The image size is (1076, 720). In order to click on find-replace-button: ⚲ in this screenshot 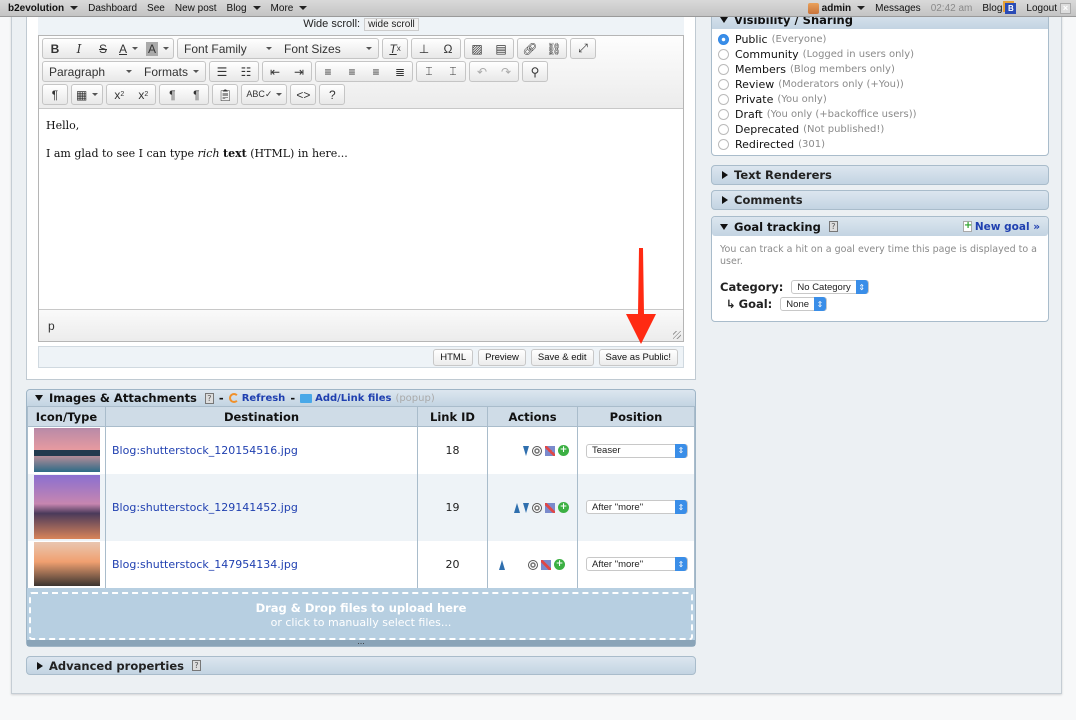, I will do `click(535, 71)`.